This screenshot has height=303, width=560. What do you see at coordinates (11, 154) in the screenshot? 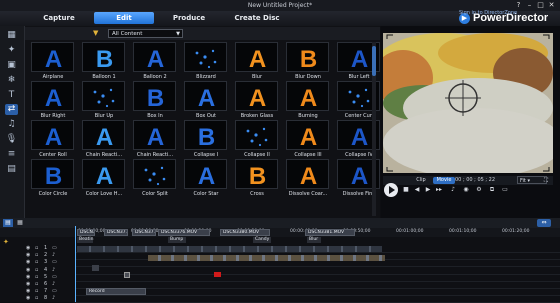
I see `chapter-room-icon: ≡` at bounding box center [11, 154].